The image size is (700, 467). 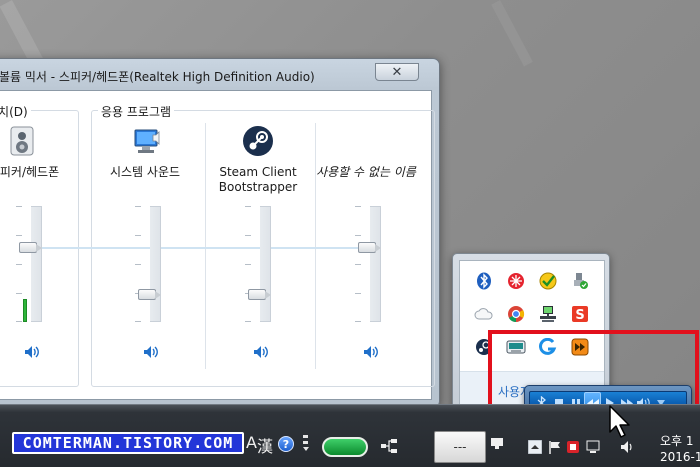 I want to click on taskbar-input-box: ---, so click(x=460, y=447).